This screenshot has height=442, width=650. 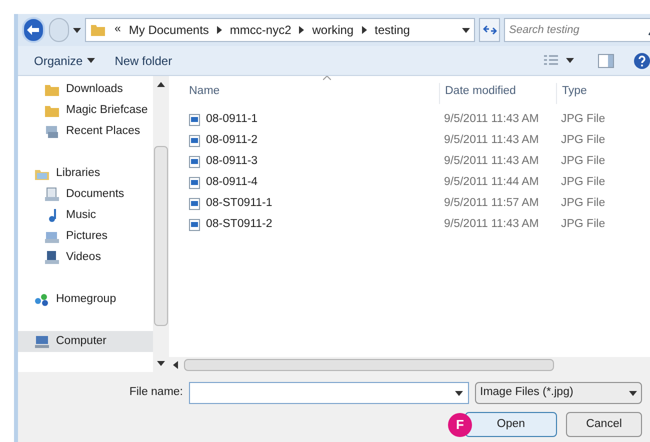 What do you see at coordinates (85, 341) in the screenshot?
I see `navigation-item: Computer` at bounding box center [85, 341].